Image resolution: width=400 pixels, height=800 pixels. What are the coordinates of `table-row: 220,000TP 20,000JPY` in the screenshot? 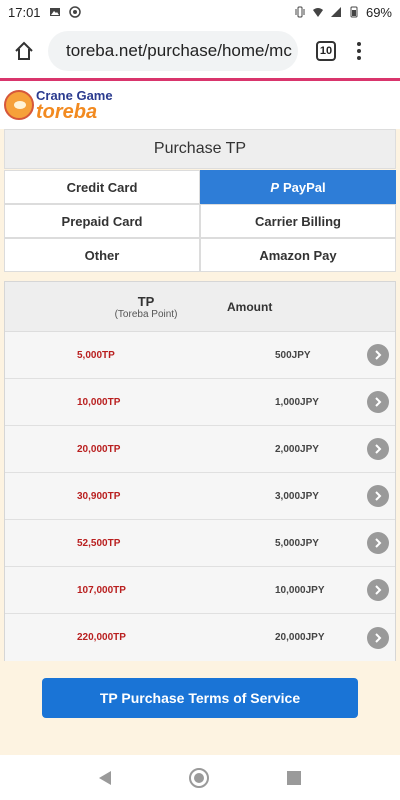 It's located at (200, 637).